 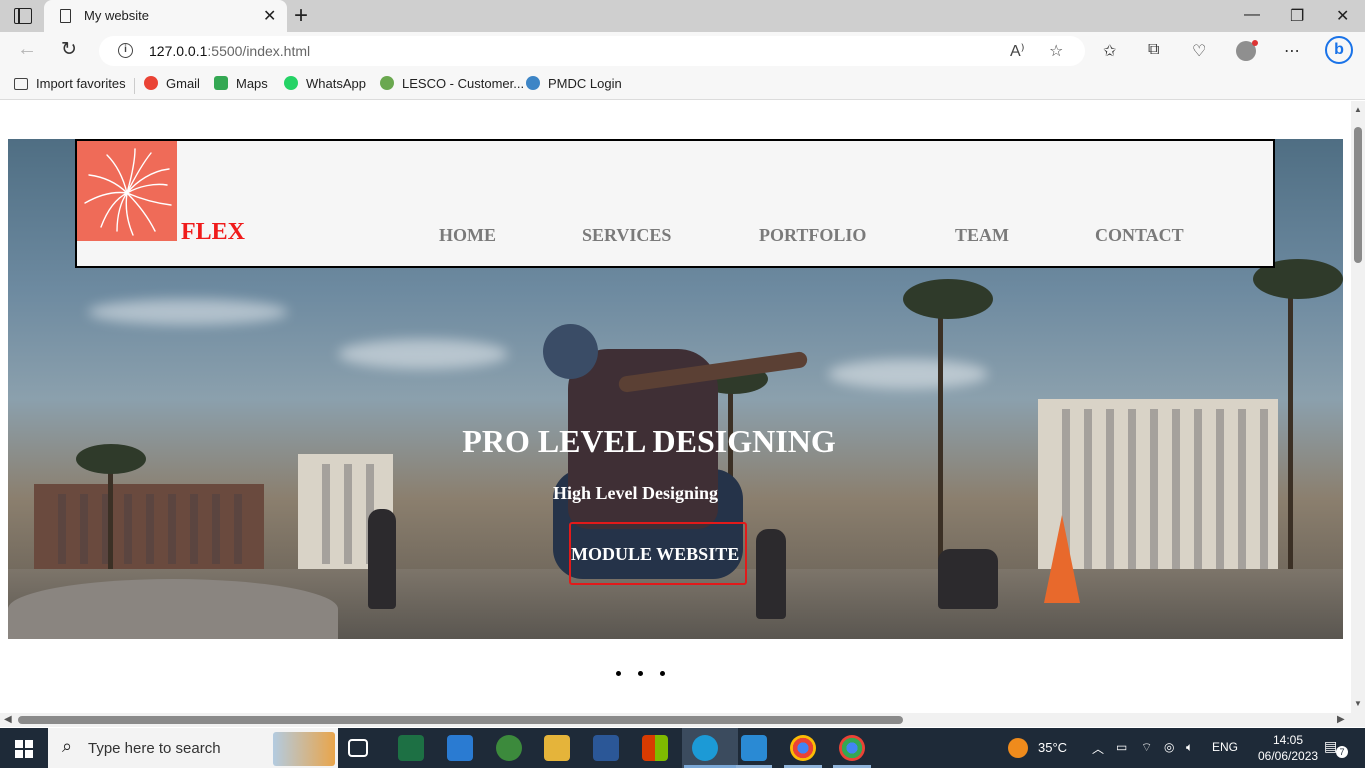 What do you see at coordinates (1358, 414) in the screenshot?
I see `vertical-scrollbar: ▲ ▼` at bounding box center [1358, 414].